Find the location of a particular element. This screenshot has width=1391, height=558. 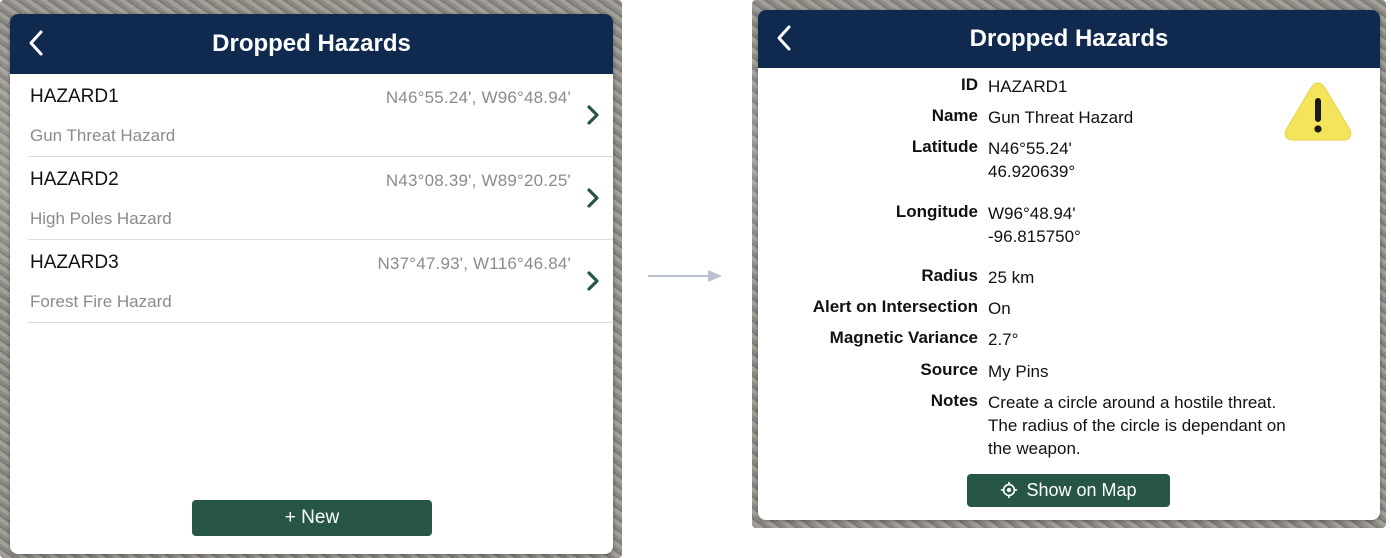

hazard-coordinates: N43°08.39', W89°20.25' is located at coordinates (478, 180).